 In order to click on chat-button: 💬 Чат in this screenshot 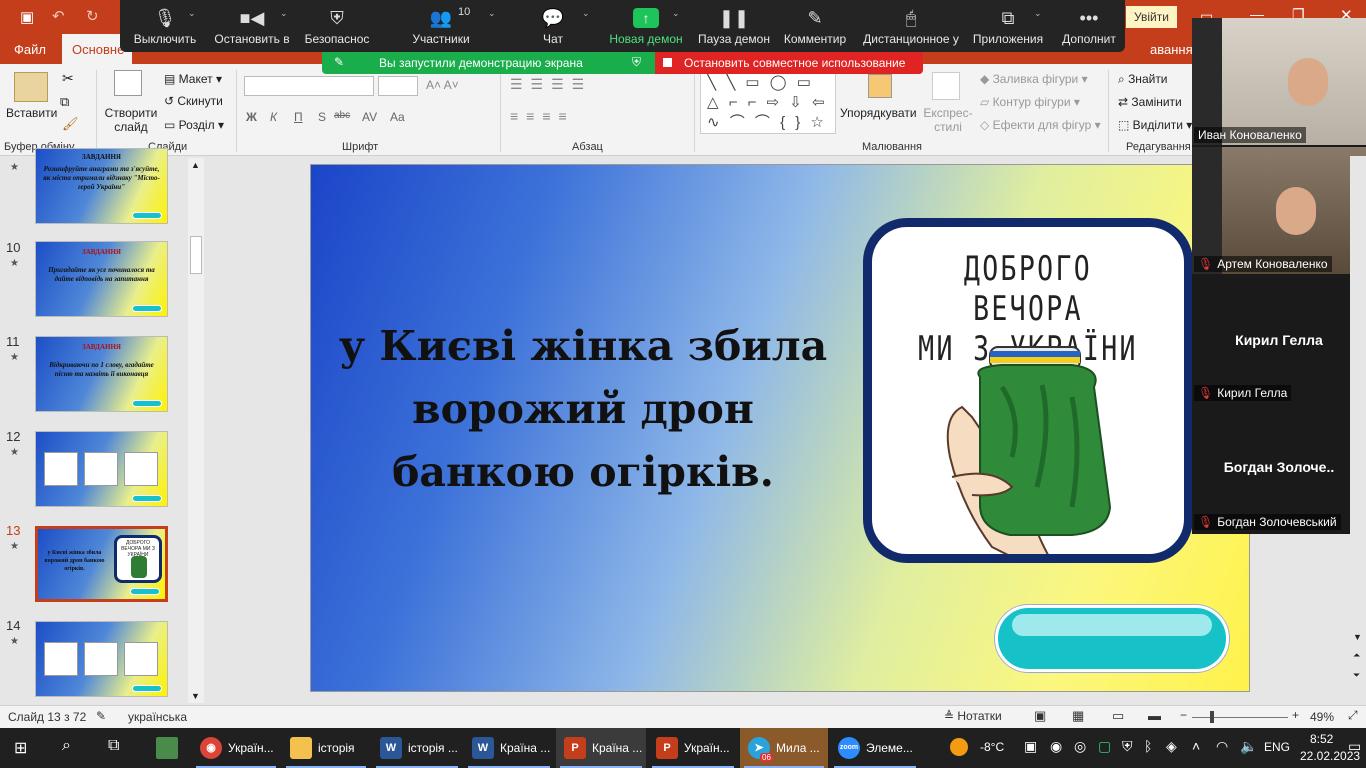, I will do `click(553, 26)`.